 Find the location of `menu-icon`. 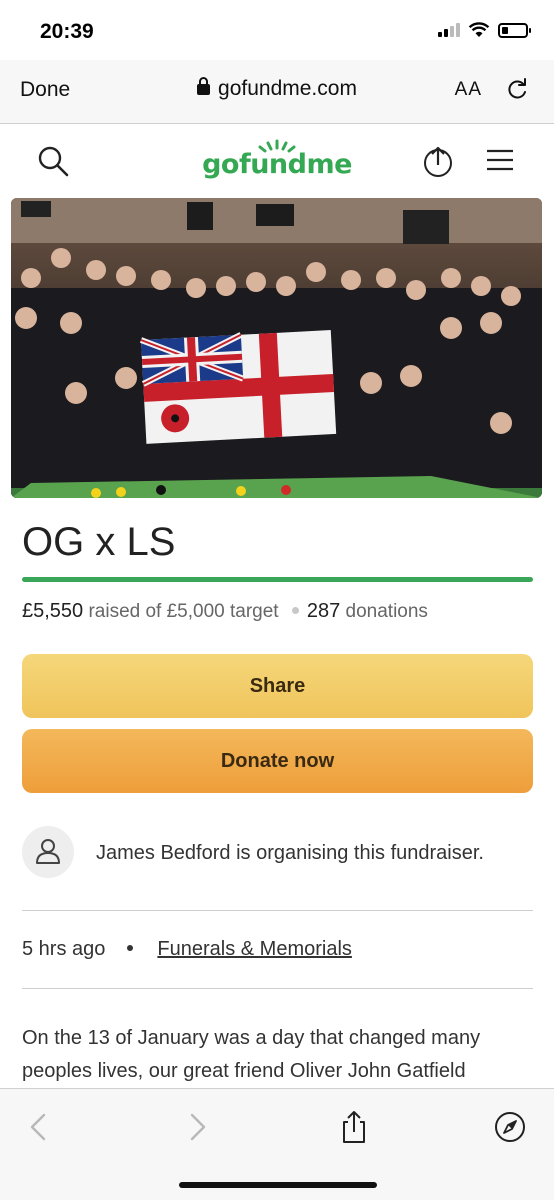

menu-icon is located at coordinates (500, 160).